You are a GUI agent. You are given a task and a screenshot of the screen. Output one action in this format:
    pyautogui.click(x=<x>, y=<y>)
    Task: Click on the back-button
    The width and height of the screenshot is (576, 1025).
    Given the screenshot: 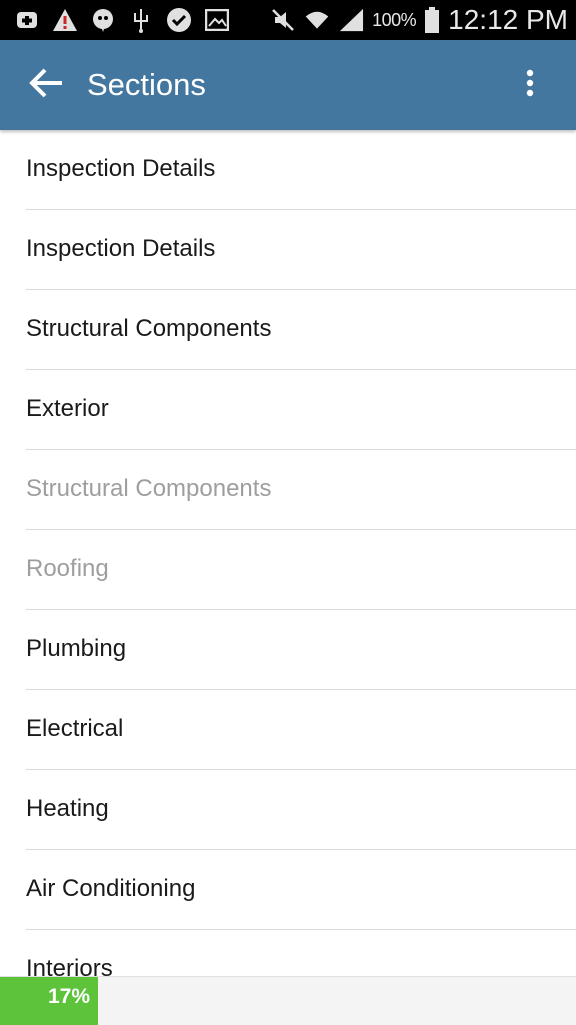 What is the action you would take?
    pyautogui.click(x=46, y=85)
    